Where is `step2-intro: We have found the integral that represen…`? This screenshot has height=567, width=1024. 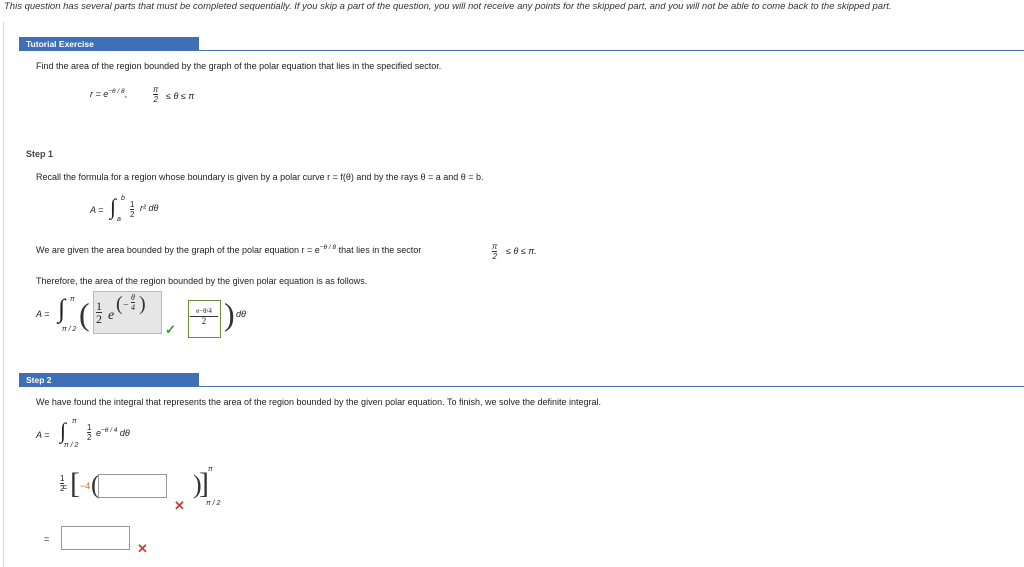
step2-intro: We have found the integral that represen… is located at coordinates (319, 402).